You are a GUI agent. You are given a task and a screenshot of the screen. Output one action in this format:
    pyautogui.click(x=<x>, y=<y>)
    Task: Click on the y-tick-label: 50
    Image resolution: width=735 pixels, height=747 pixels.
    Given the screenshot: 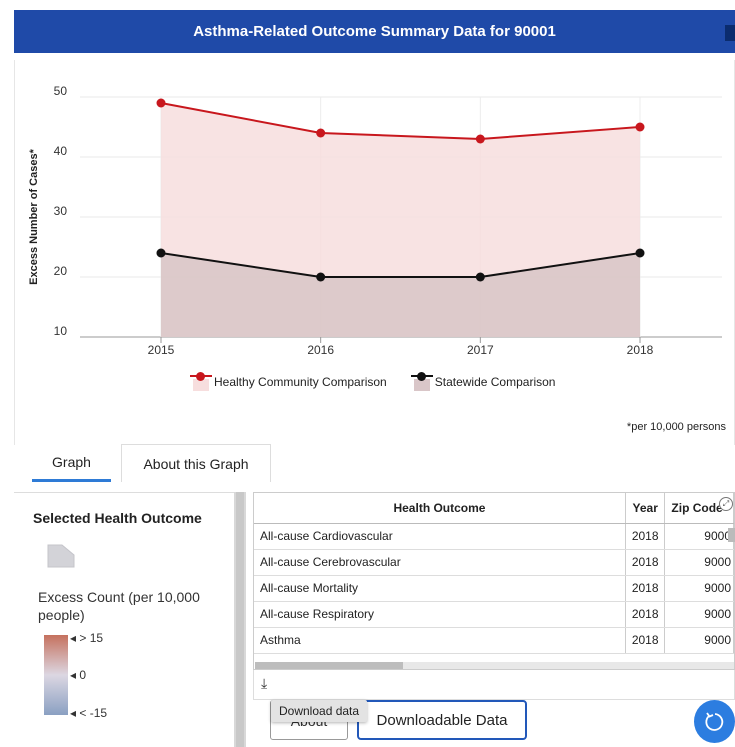 What is the action you would take?
    pyautogui.click(x=61, y=91)
    